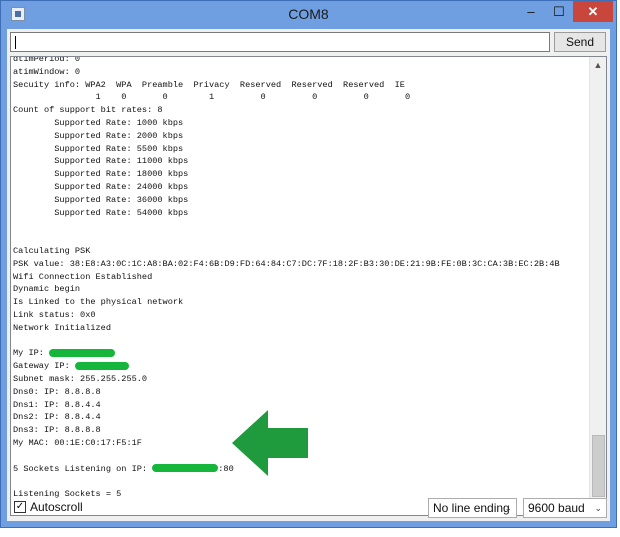  Describe the element at coordinates (83, 468) in the screenshot. I see `serial-line-text: 5 Sockets Listening on IP:` at that location.